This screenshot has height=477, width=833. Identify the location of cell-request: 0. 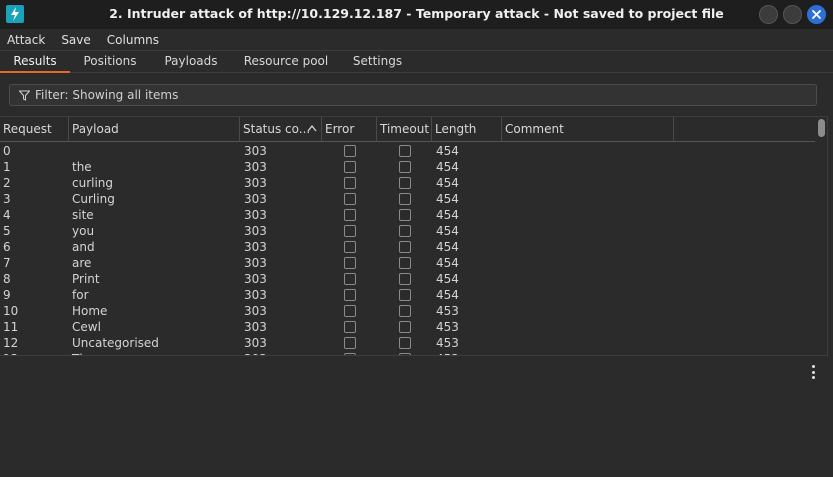
(7, 151).